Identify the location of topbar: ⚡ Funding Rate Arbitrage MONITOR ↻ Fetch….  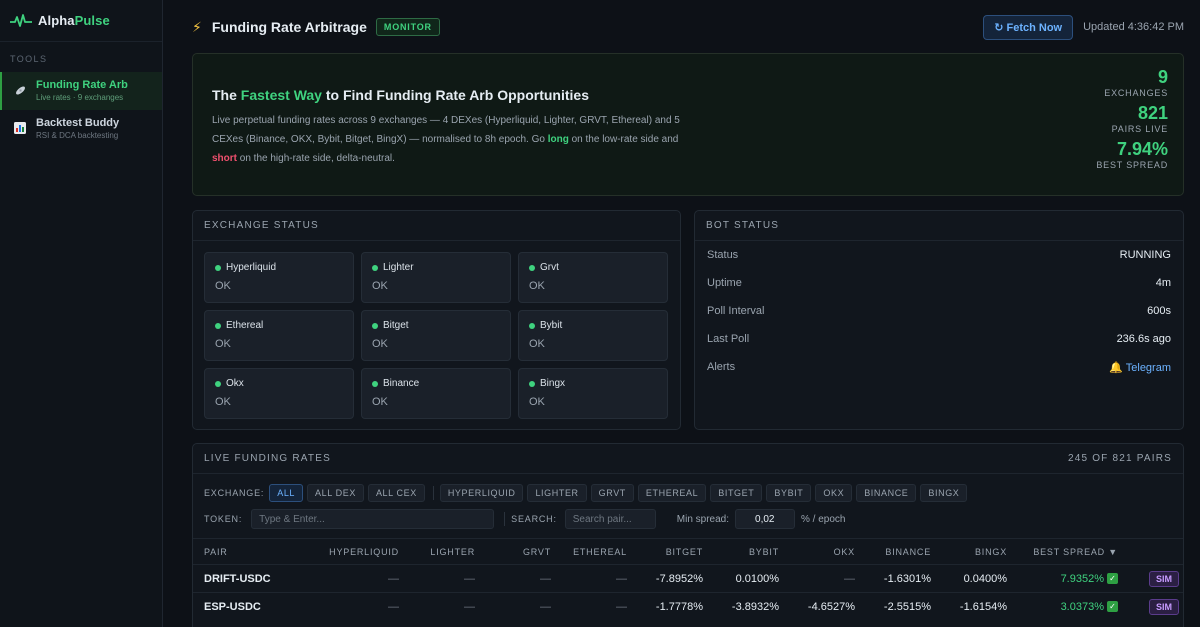
(682, 27).